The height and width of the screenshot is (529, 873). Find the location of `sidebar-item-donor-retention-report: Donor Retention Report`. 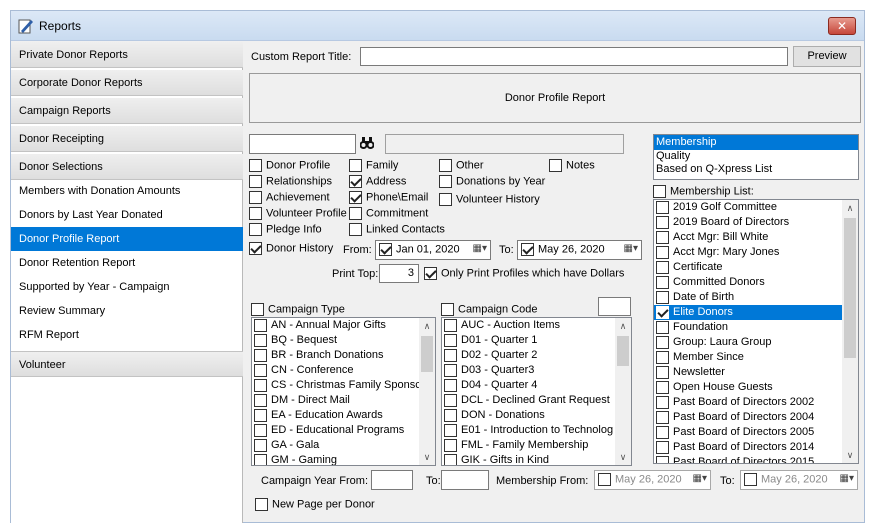

sidebar-item-donor-retention-report: Donor Retention Report is located at coordinates (127, 263).